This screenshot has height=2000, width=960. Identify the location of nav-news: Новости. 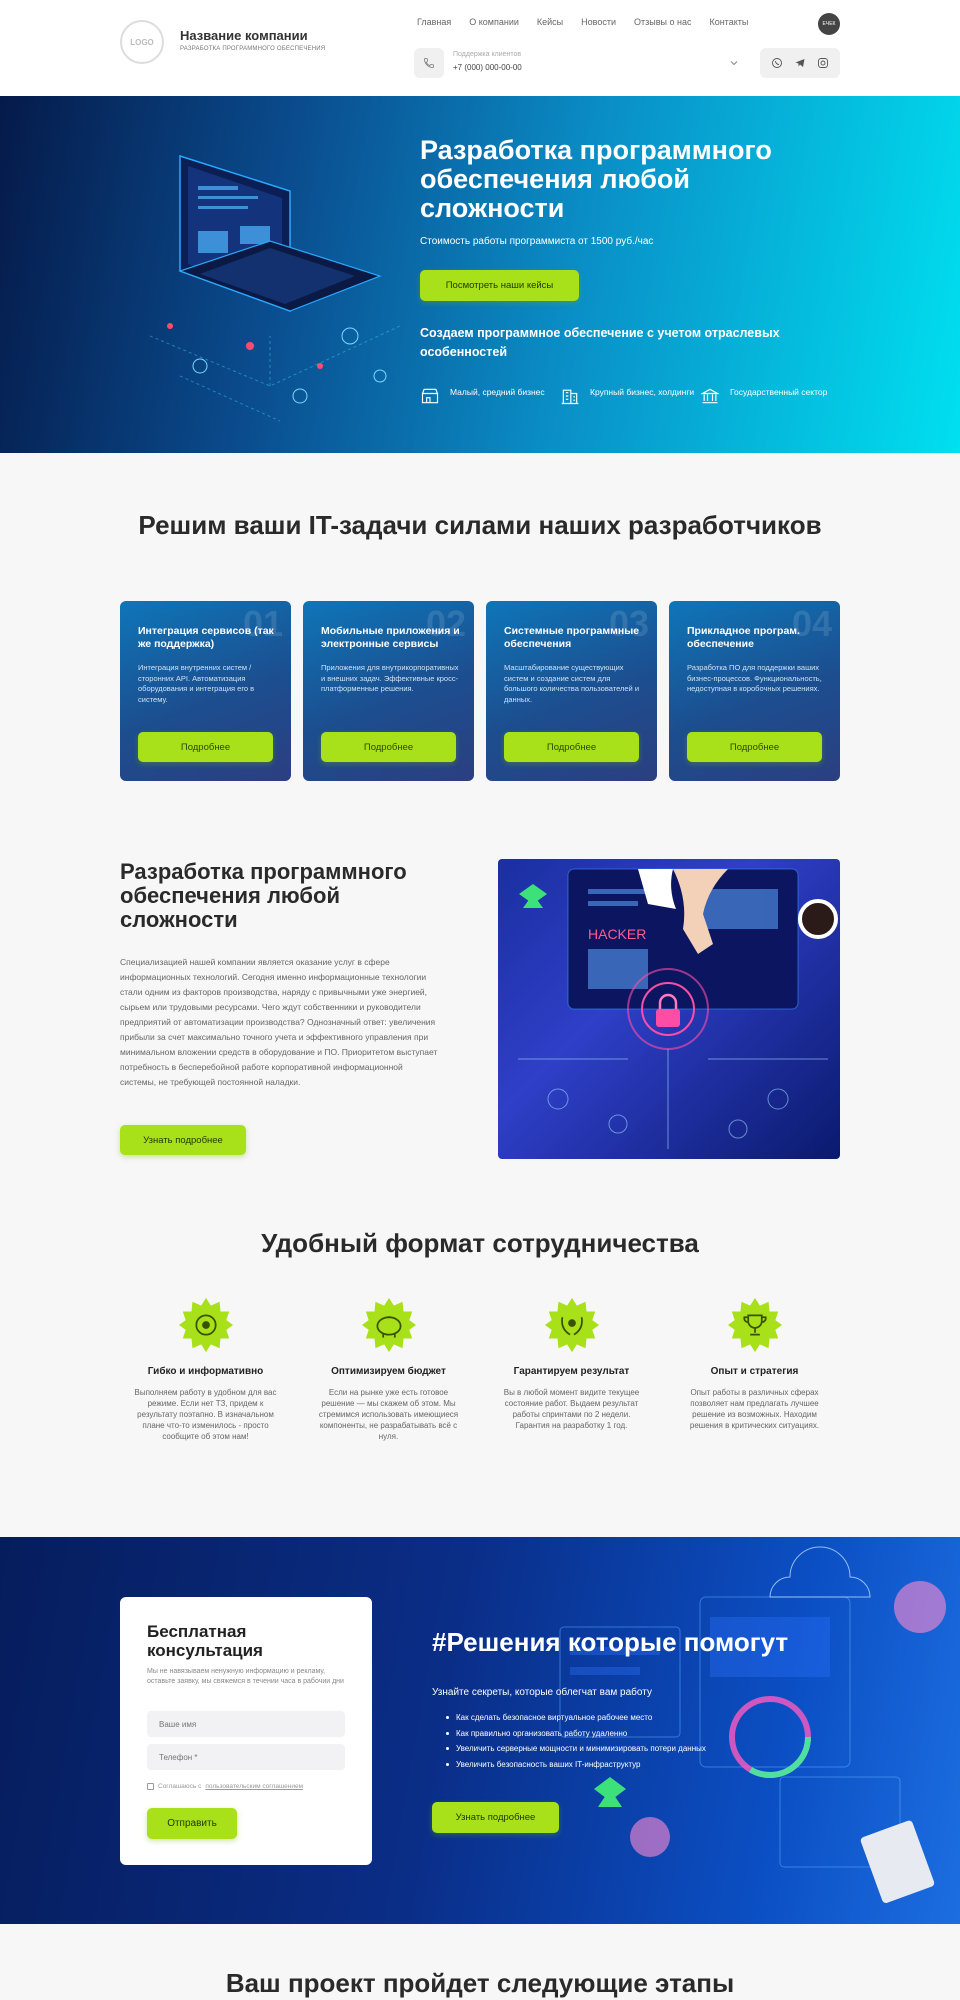
(598, 22).